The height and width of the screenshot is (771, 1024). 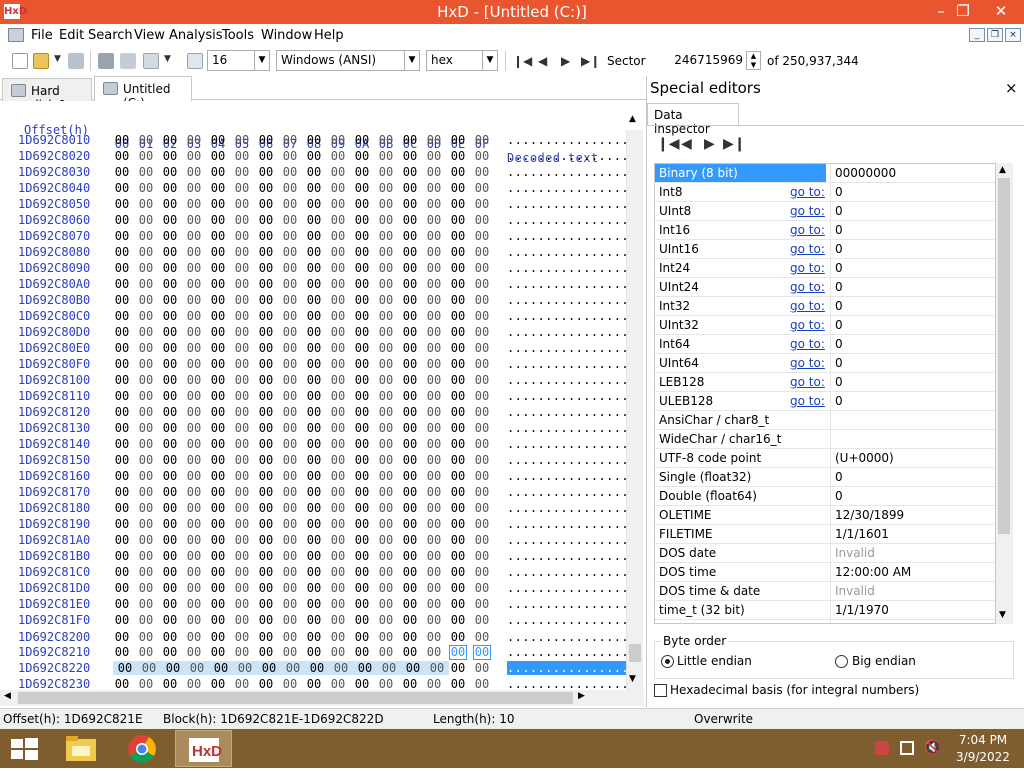 I want to click on open-dropdown-icon: ▼, so click(x=57, y=59).